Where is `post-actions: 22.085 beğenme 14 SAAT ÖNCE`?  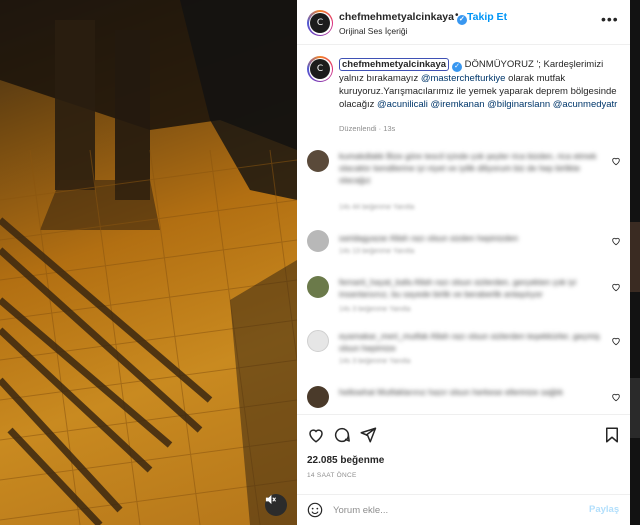 post-actions: 22.085 beğenme 14 SAAT ÖNCE is located at coordinates (463, 454).